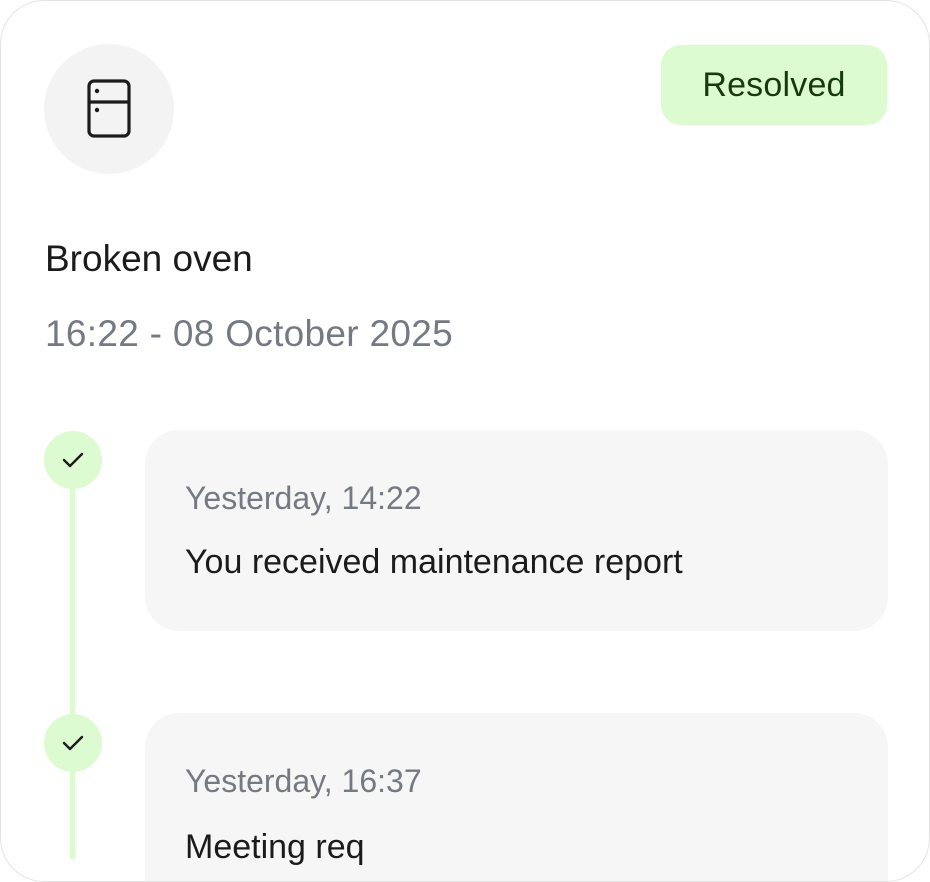 This screenshot has width=930, height=882. I want to click on request-timestamp: 16:22 - 08 October 2025, so click(249, 333).